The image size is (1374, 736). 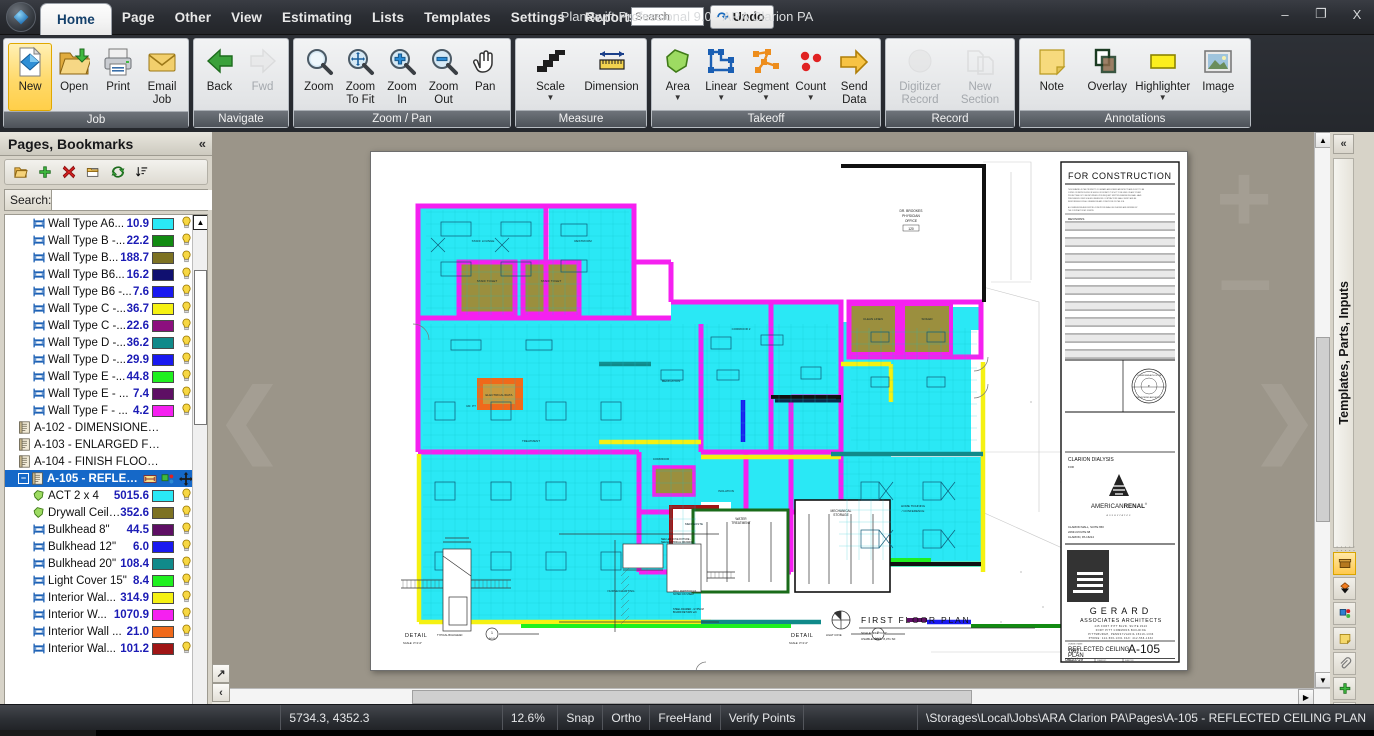 I want to click on menu-item-templates: Templates, so click(x=457, y=17).